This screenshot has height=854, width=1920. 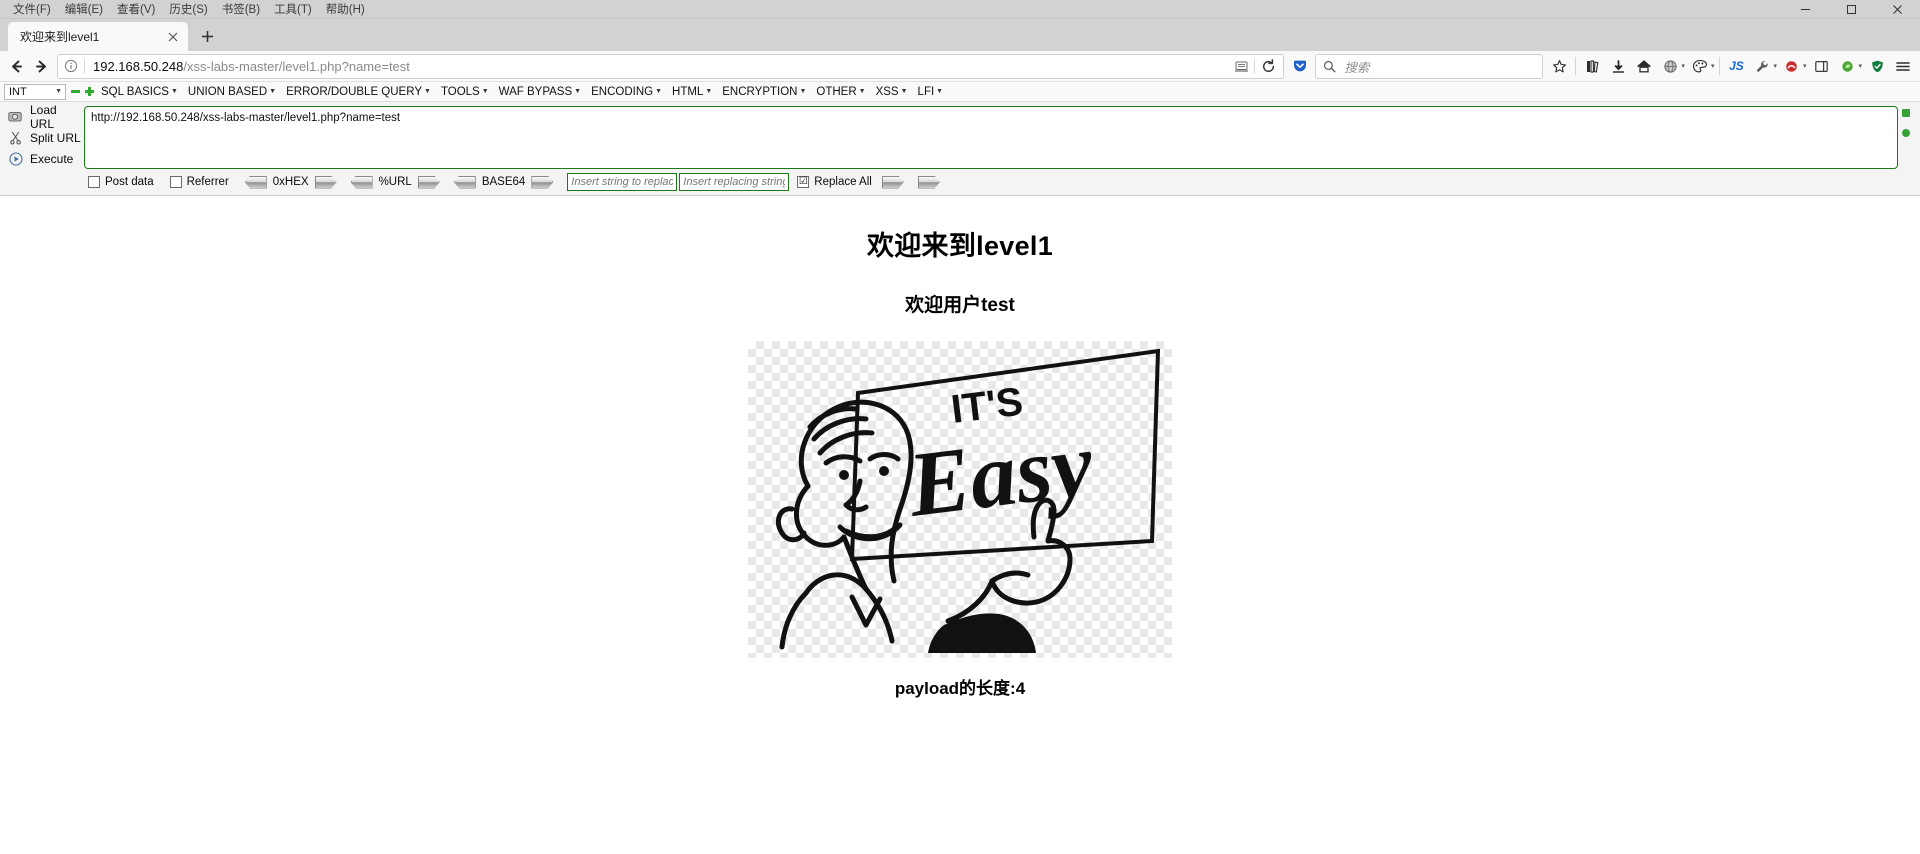 I want to click on execute-label: Execute, so click(x=52, y=158).